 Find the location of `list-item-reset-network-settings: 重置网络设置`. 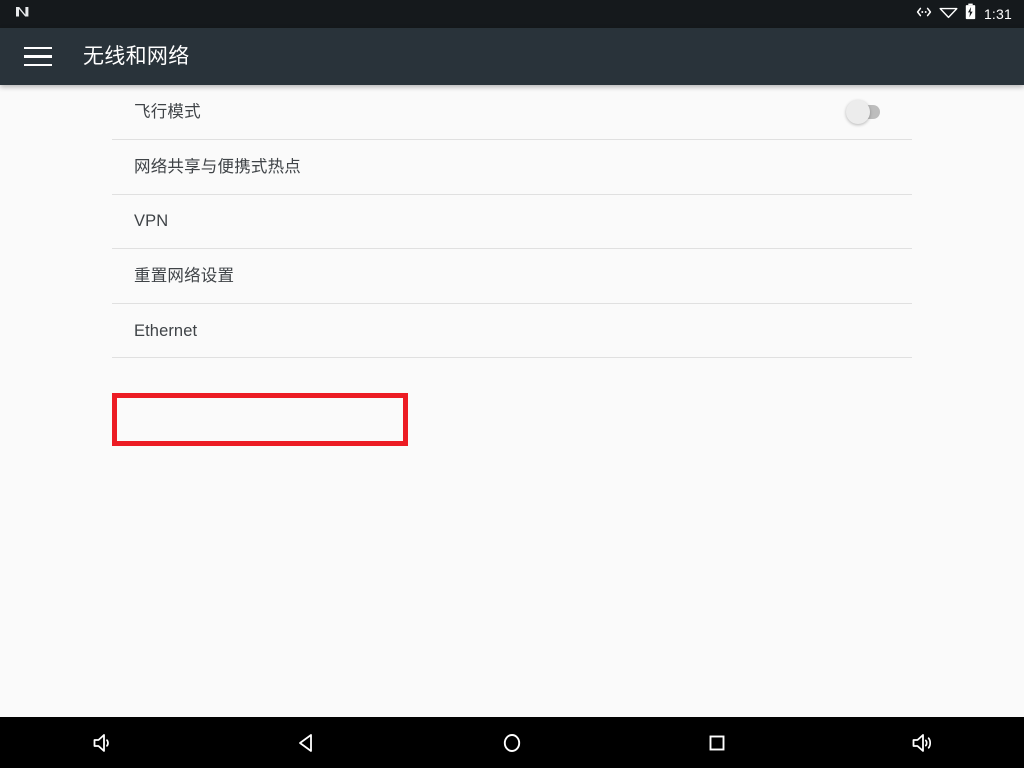

list-item-reset-network-settings: 重置网络设置 is located at coordinates (512, 276).